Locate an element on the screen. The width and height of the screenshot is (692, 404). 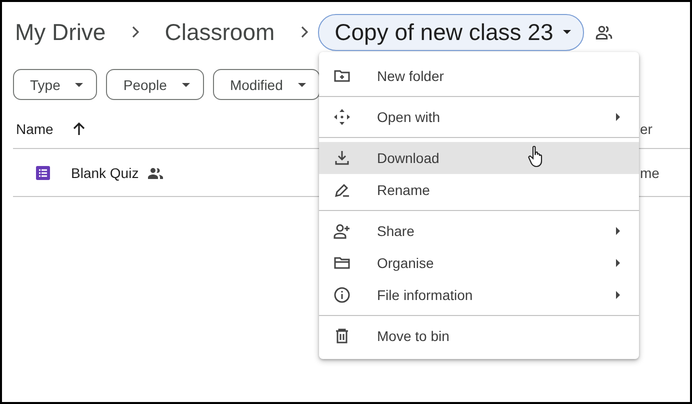
info-icon is located at coordinates (342, 295).